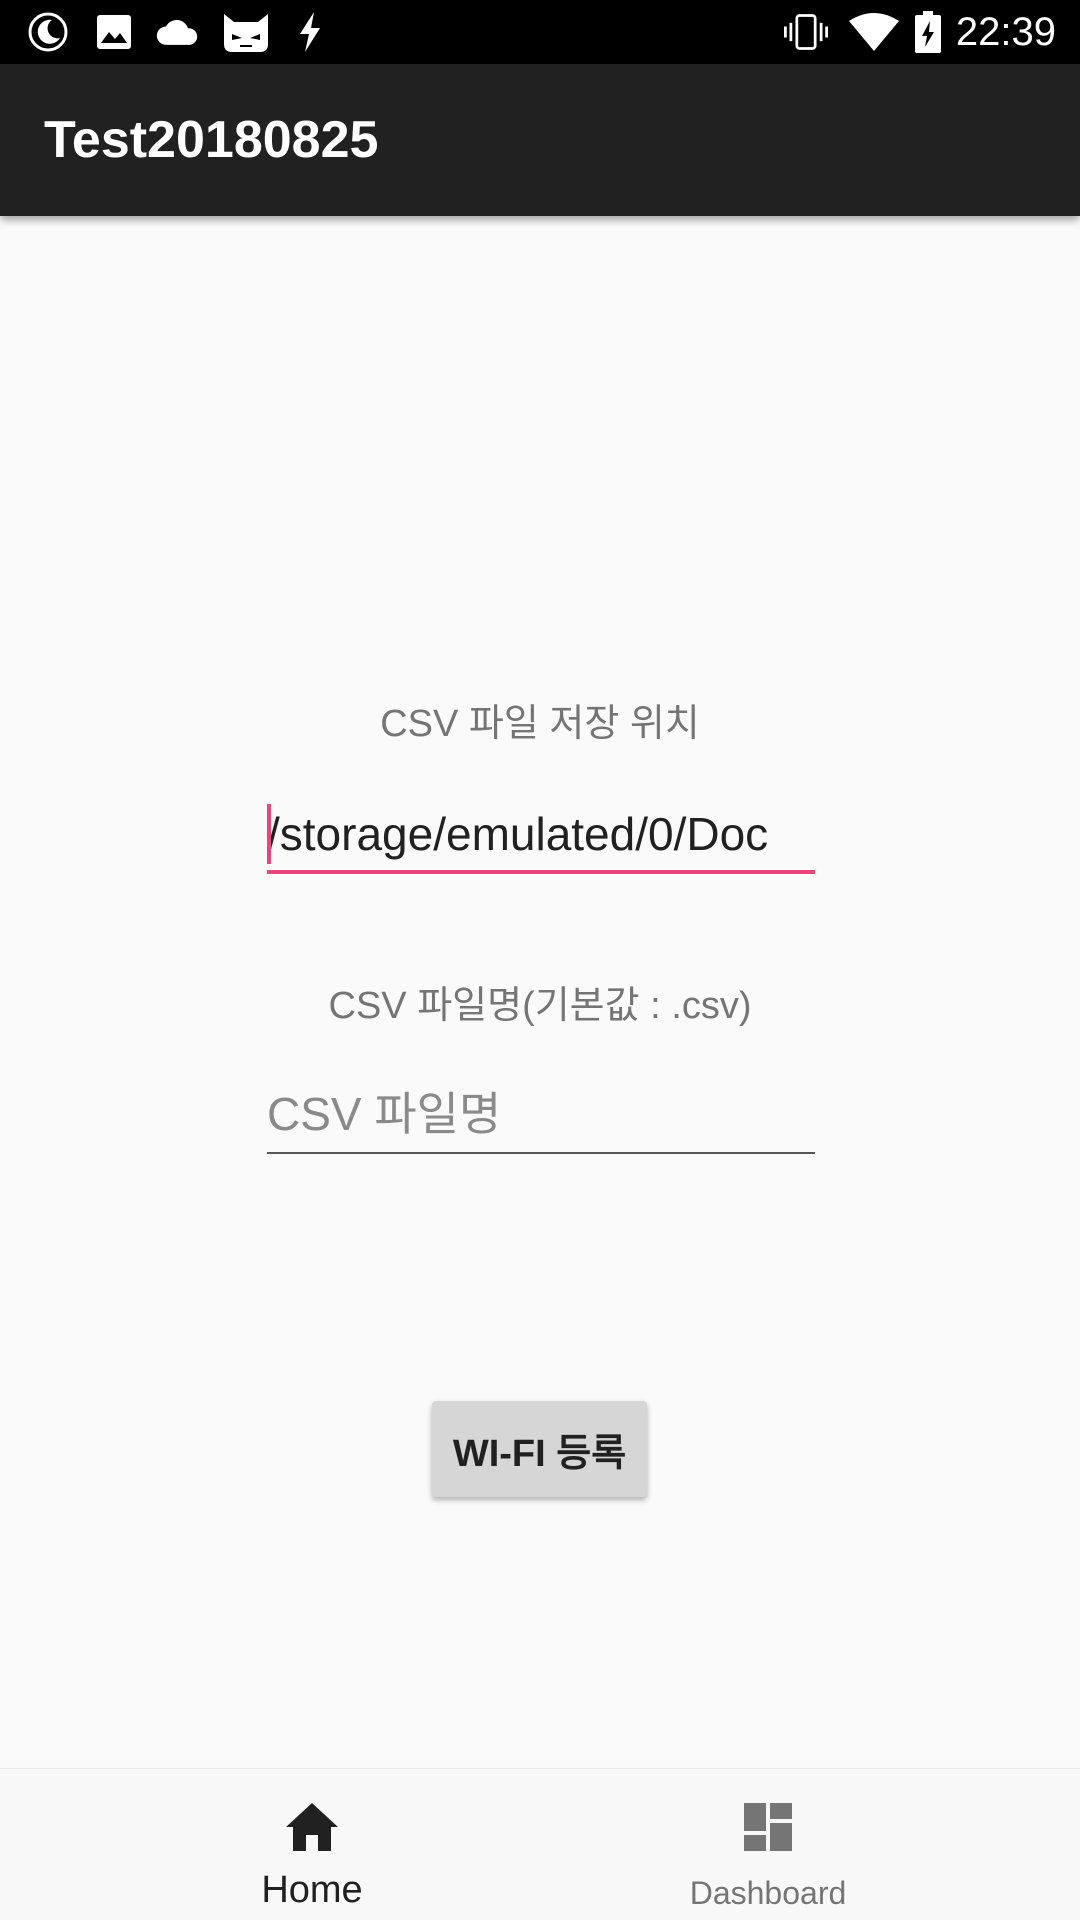  I want to click on csv-location-input: /storage/emulated/0/Doc, so click(541, 834).